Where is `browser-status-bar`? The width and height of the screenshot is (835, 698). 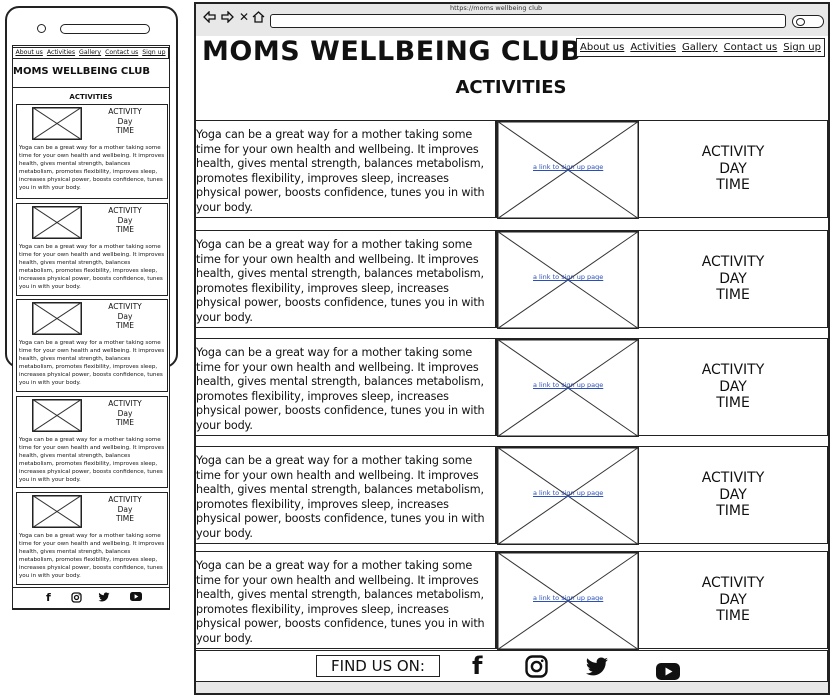 browser-status-bar is located at coordinates (512, 687).